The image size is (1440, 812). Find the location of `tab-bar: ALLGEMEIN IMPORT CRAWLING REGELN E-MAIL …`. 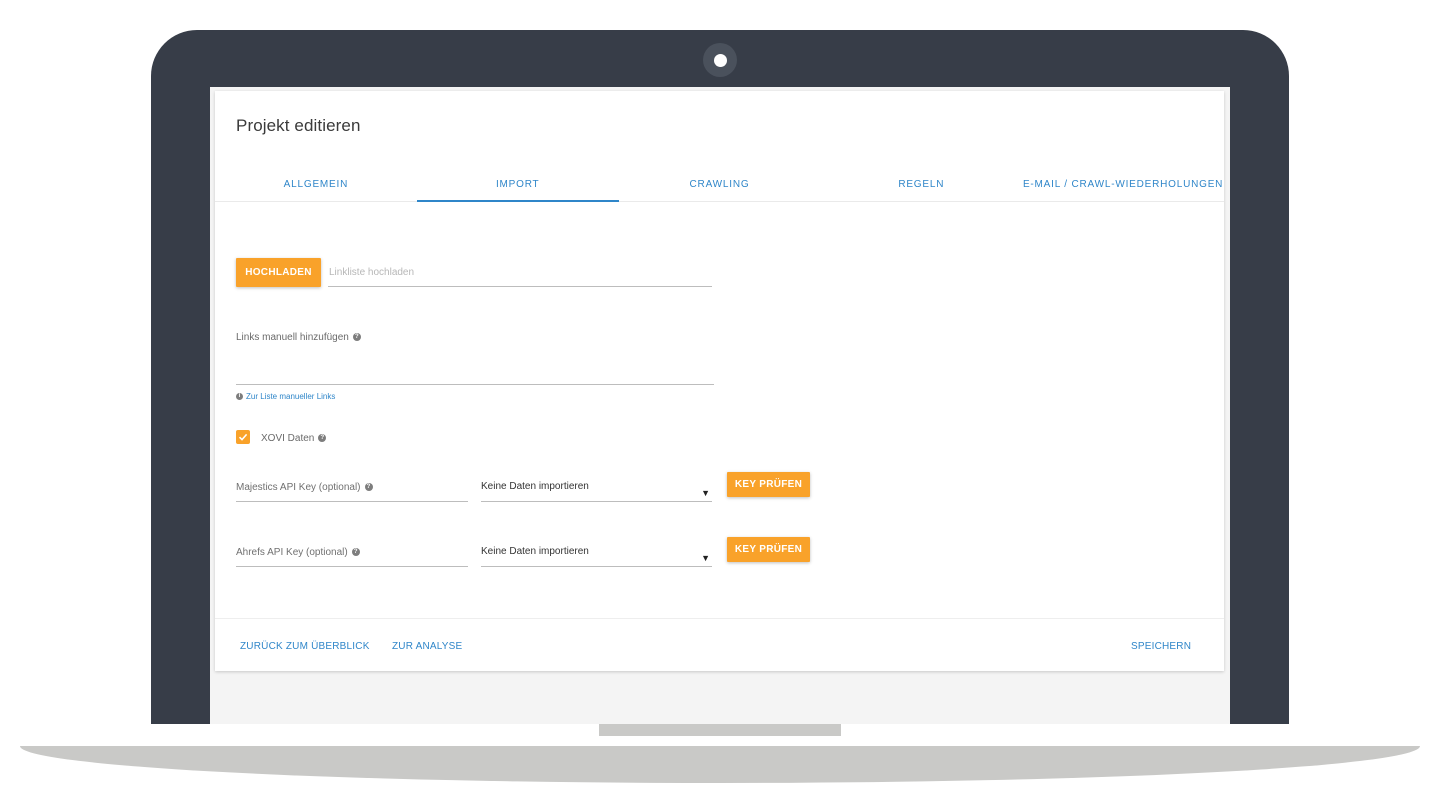

tab-bar: ALLGEMEIN IMPORT CRAWLING REGELN E-MAIL … is located at coordinates (719, 186).